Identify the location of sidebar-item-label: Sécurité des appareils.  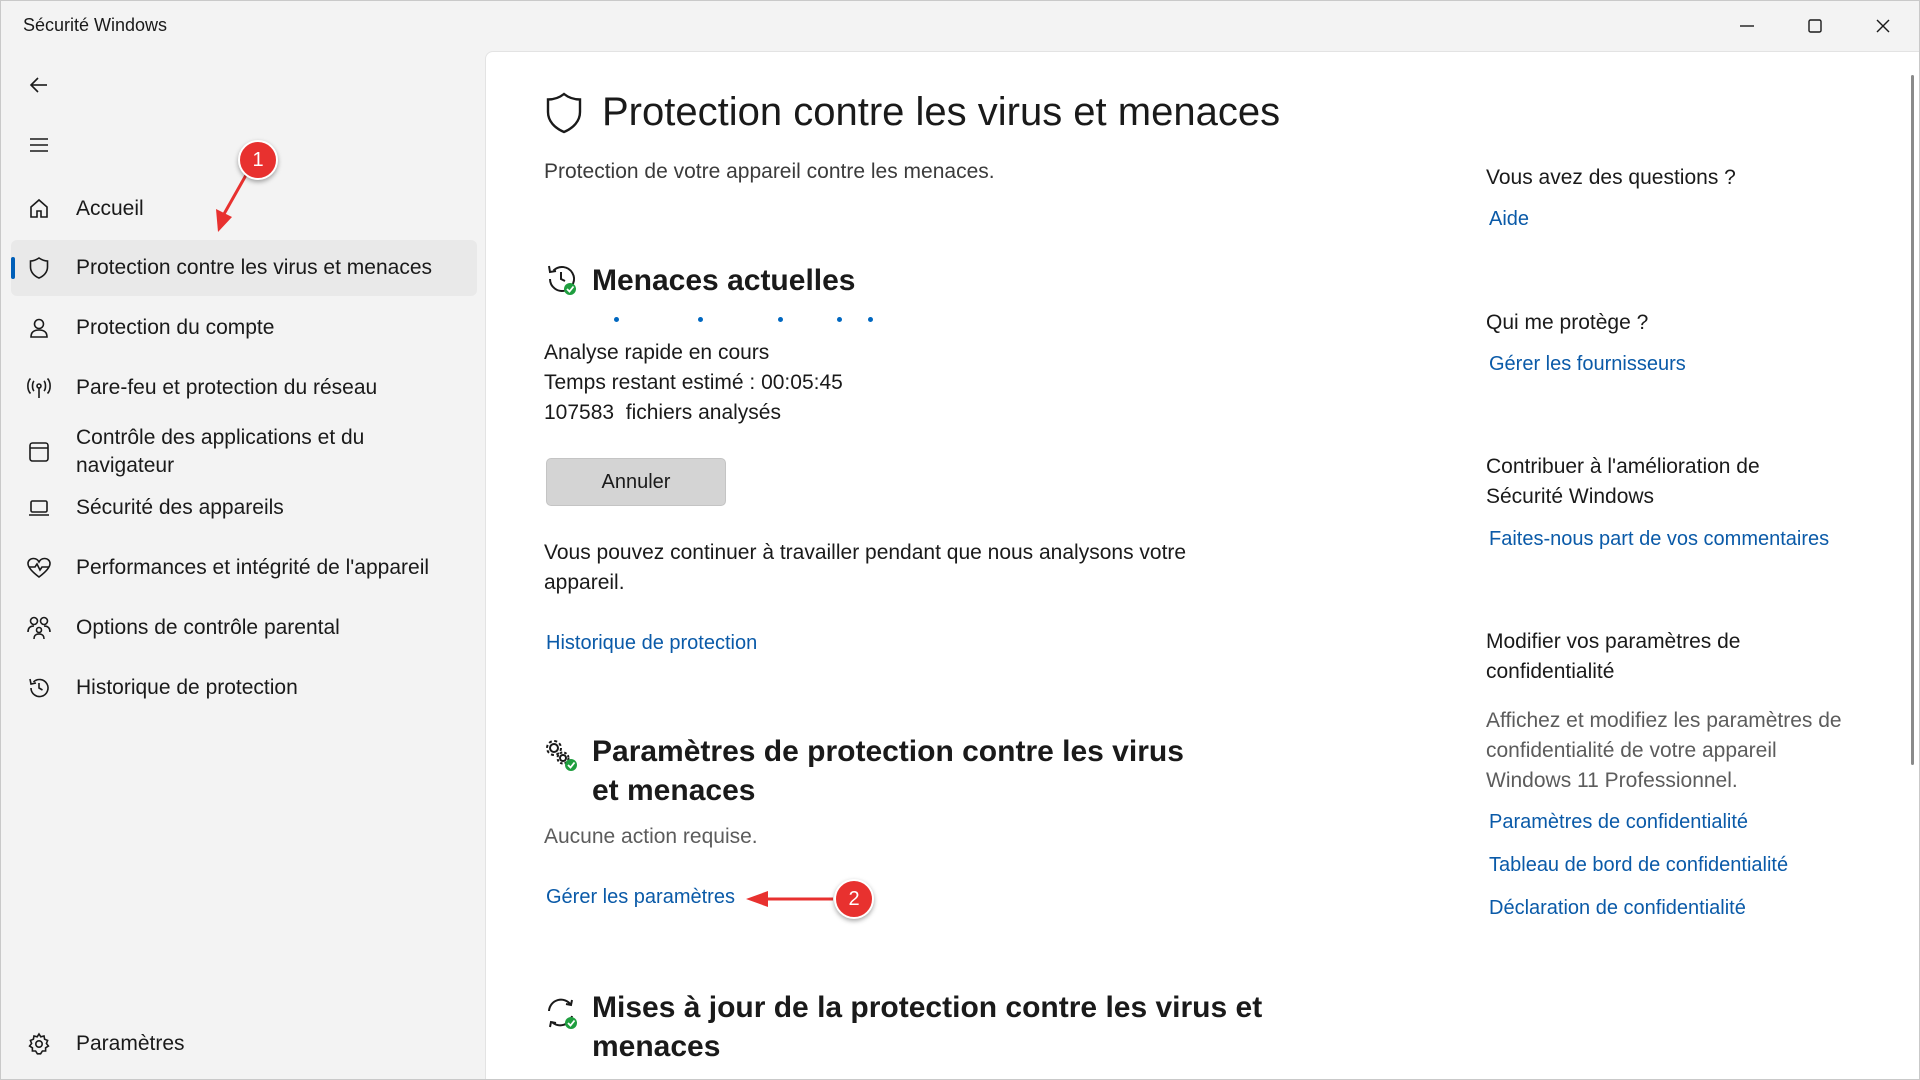
(180, 507).